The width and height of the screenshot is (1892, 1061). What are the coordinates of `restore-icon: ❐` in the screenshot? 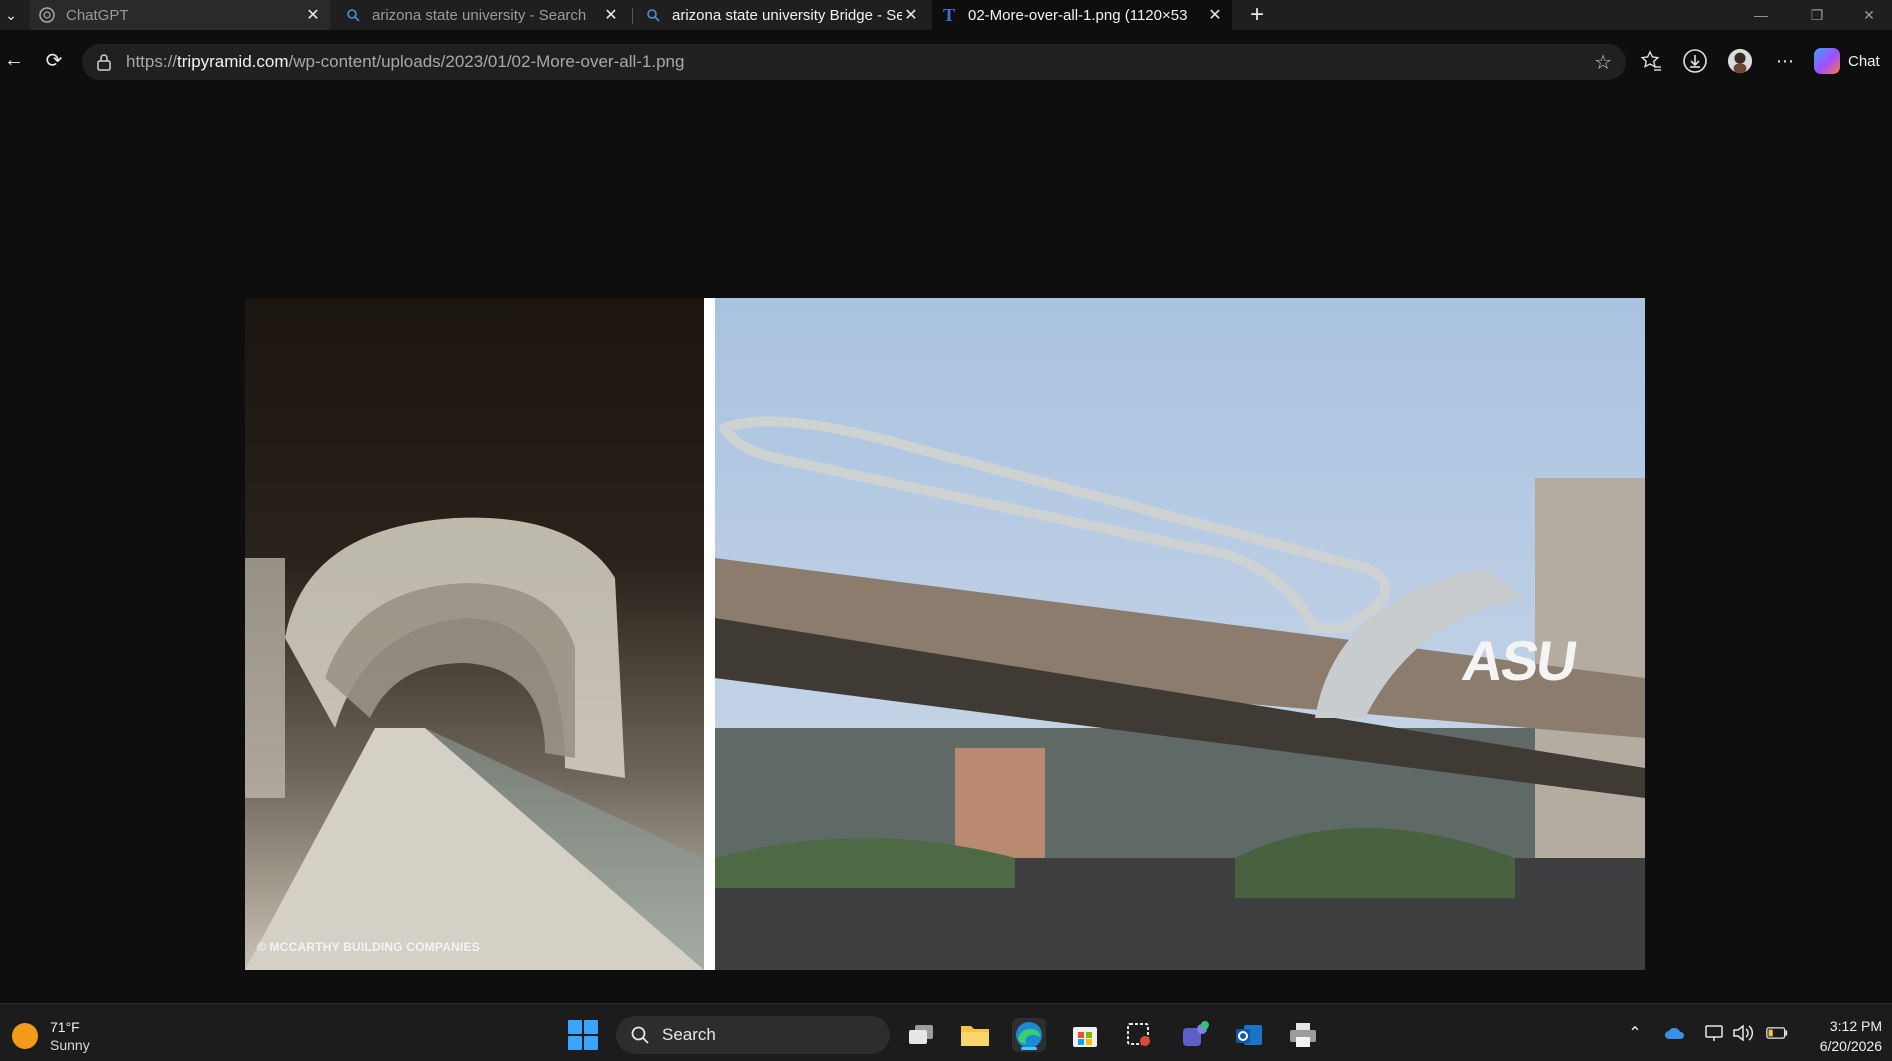 It's located at (1817, 15).